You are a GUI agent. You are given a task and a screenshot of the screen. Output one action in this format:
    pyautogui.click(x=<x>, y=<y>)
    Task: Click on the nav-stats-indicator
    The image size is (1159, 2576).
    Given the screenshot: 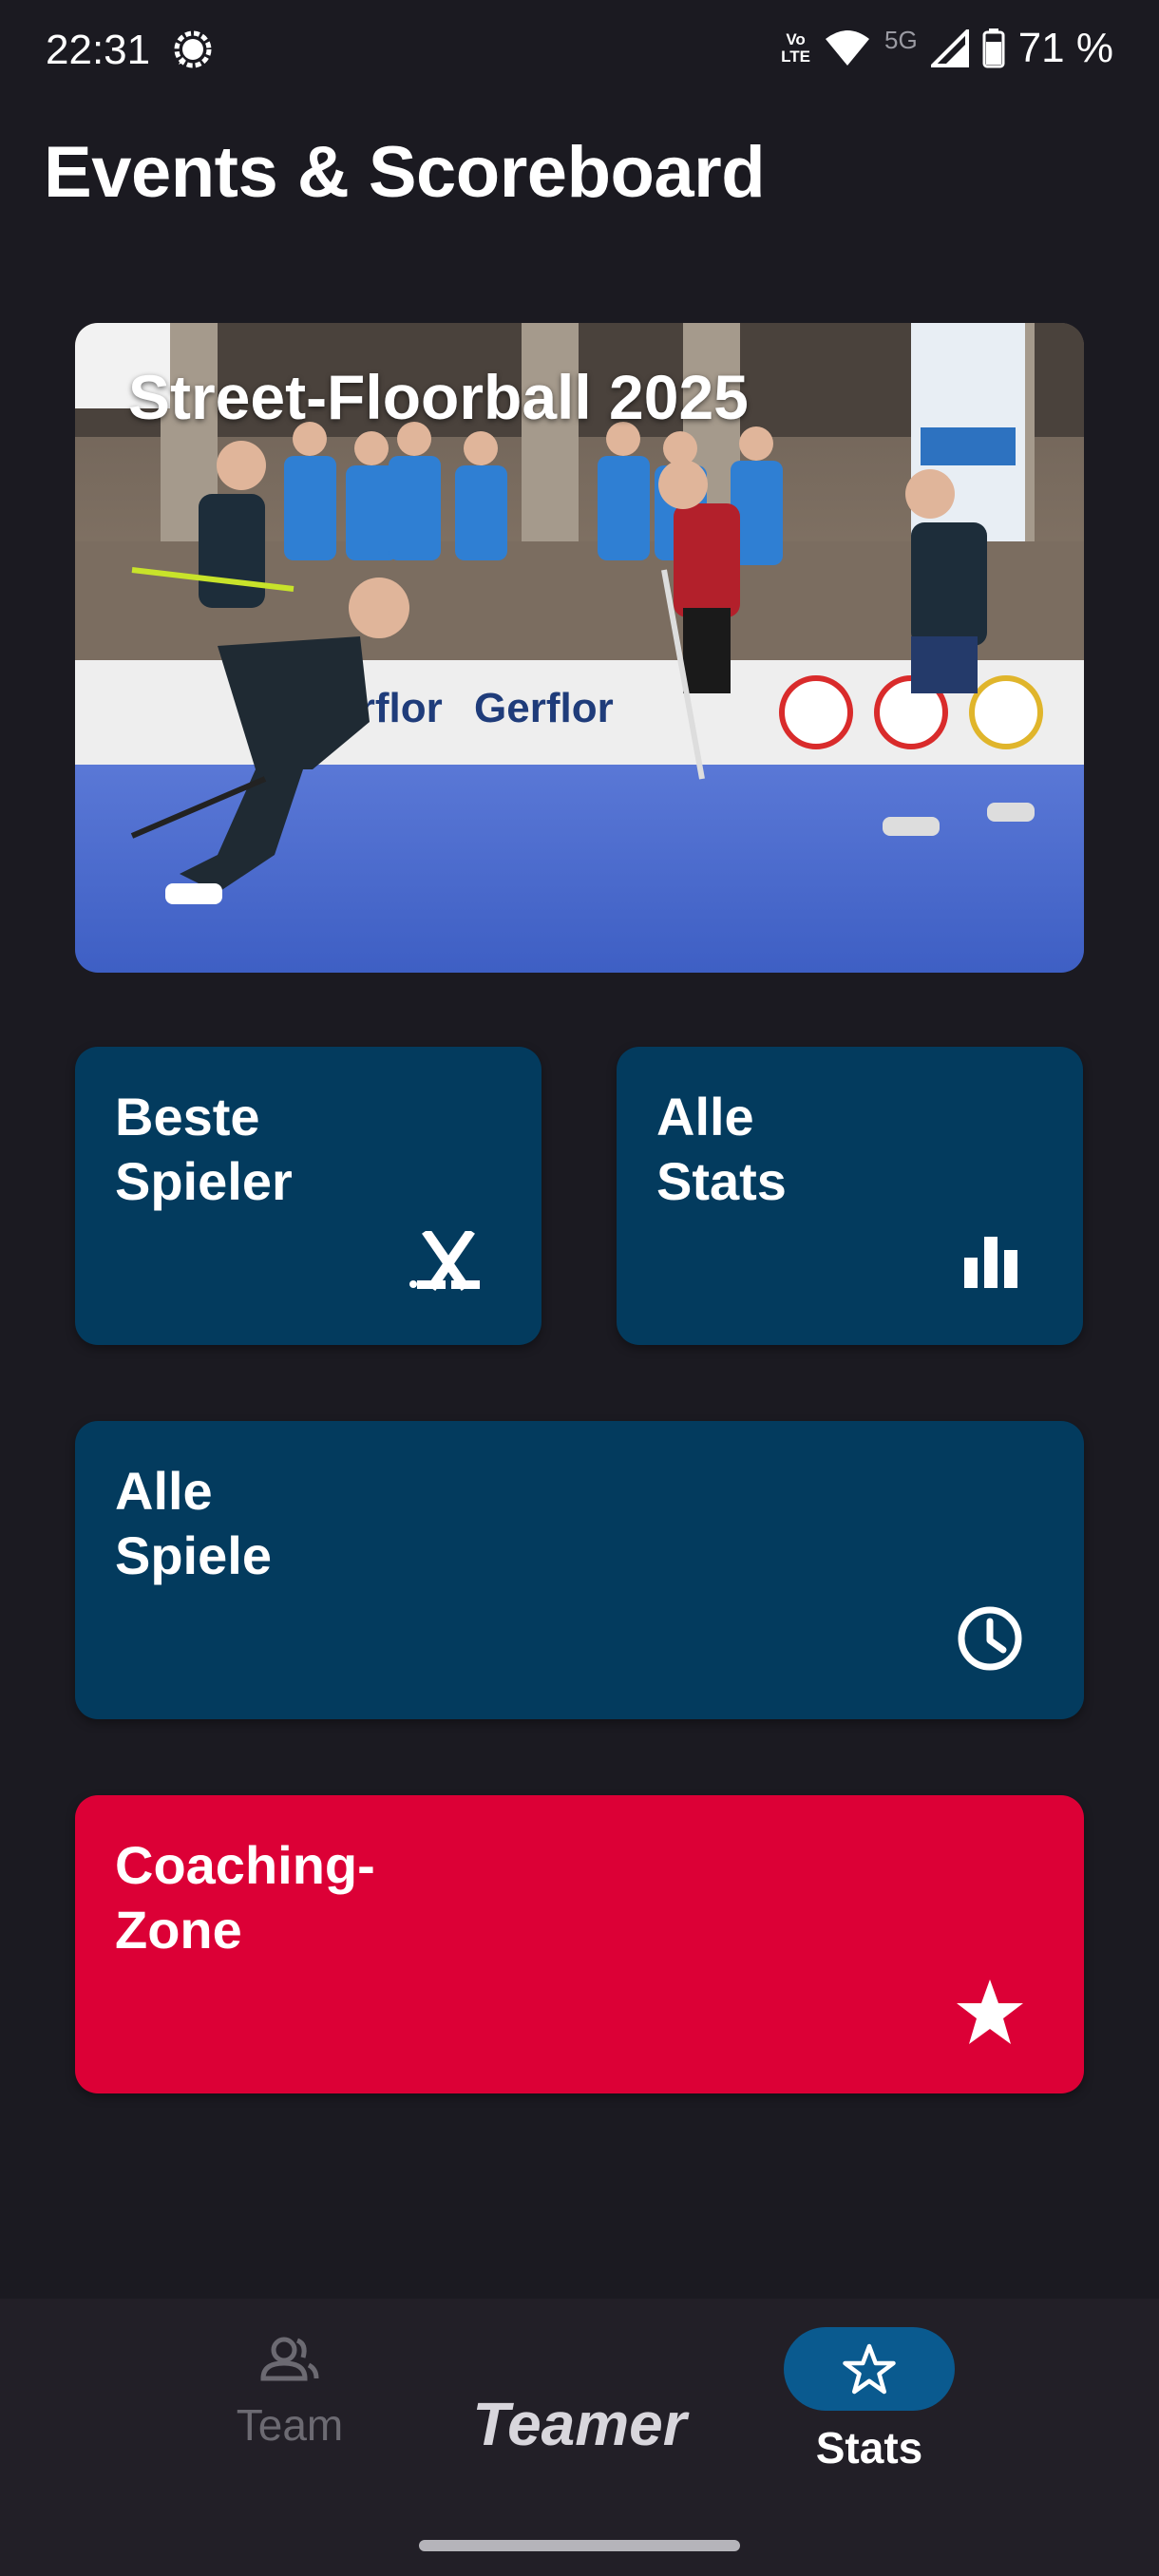 What is the action you would take?
    pyautogui.click(x=869, y=2369)
    